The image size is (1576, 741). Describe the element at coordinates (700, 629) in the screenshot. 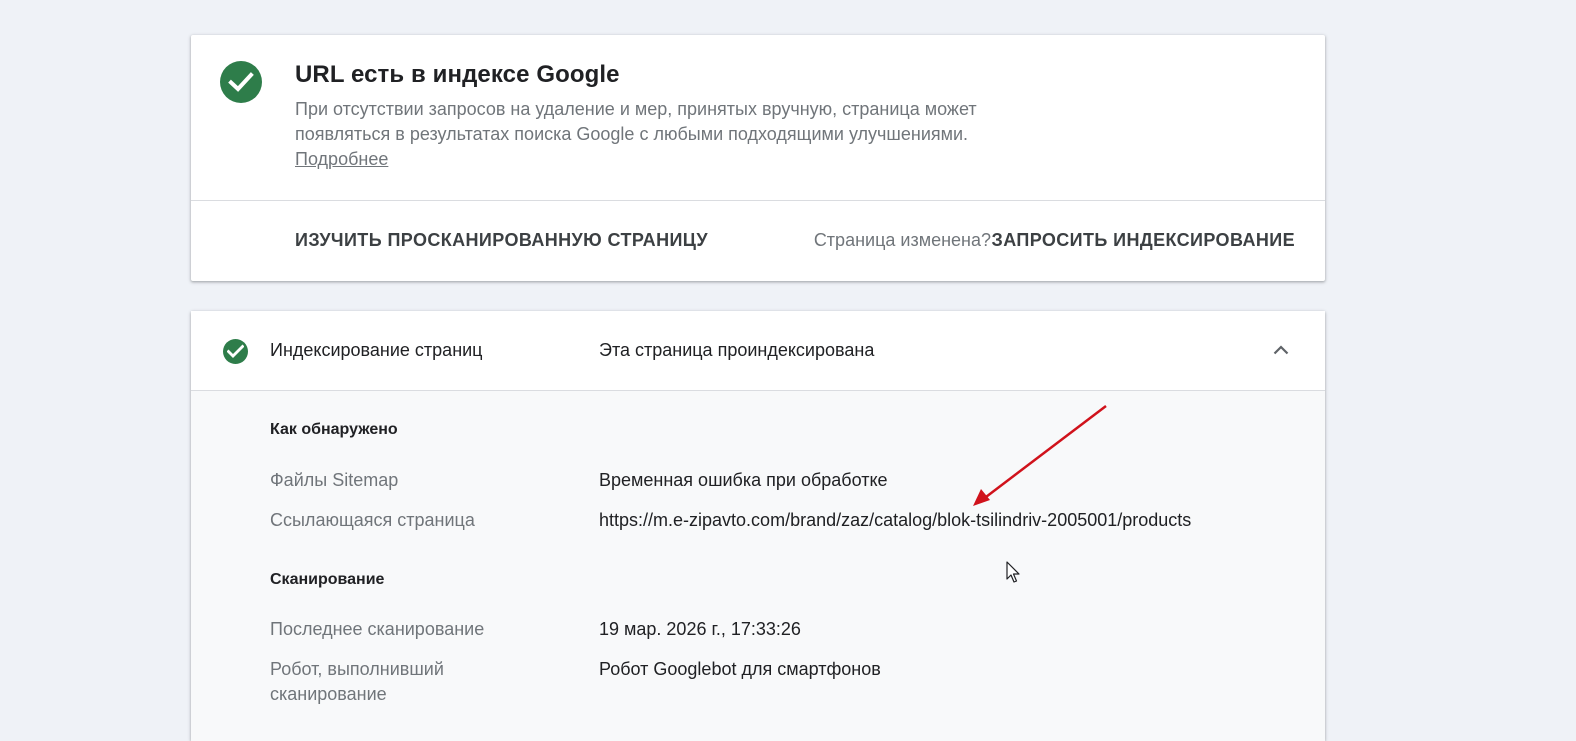

I see `last-crawl-value: 19 мар. 2026 г., 17:33:26` at that location.